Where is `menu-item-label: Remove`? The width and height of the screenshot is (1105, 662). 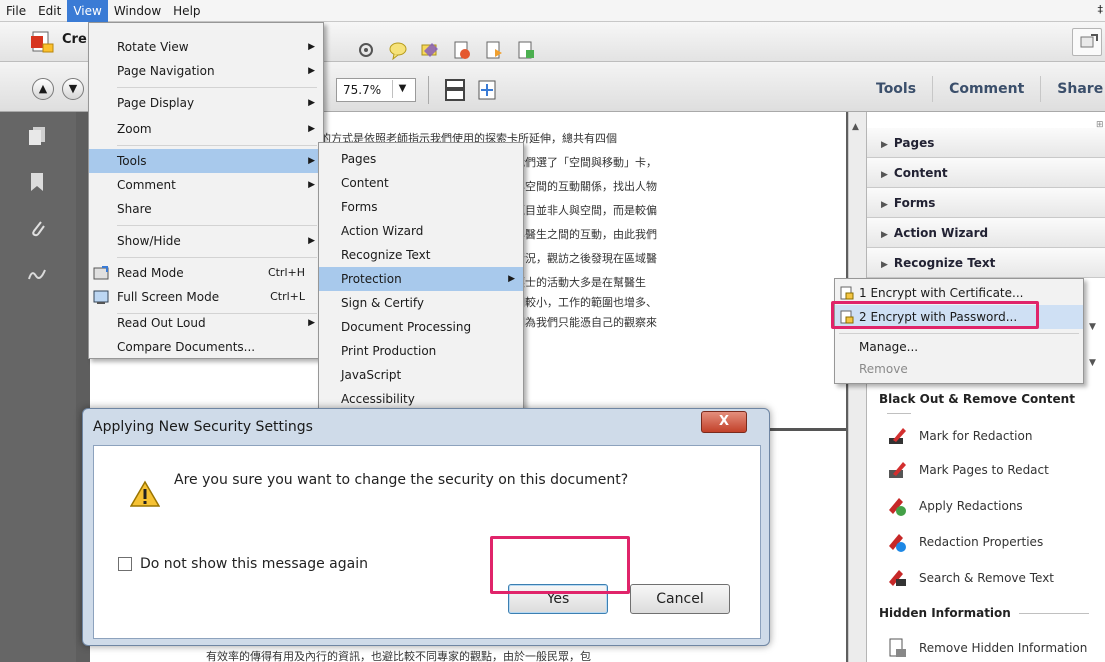 menu-item-label: Remove is located at coordinates (883, 369).